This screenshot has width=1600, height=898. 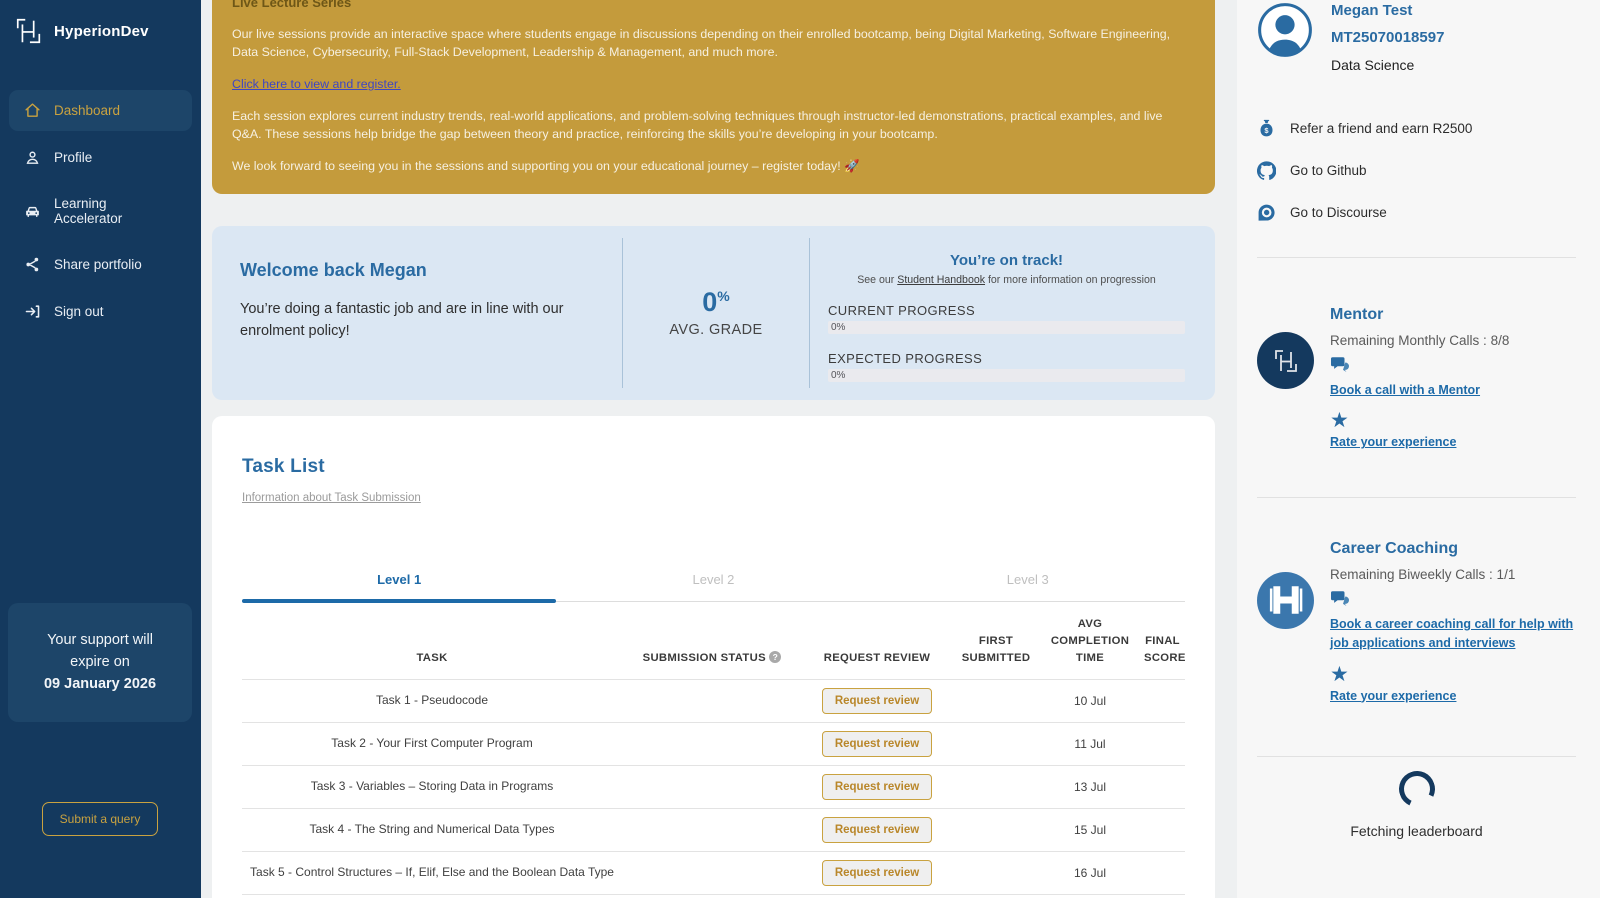 I want to click on tab-level-1: Level 1, so click(x=399, y=587).